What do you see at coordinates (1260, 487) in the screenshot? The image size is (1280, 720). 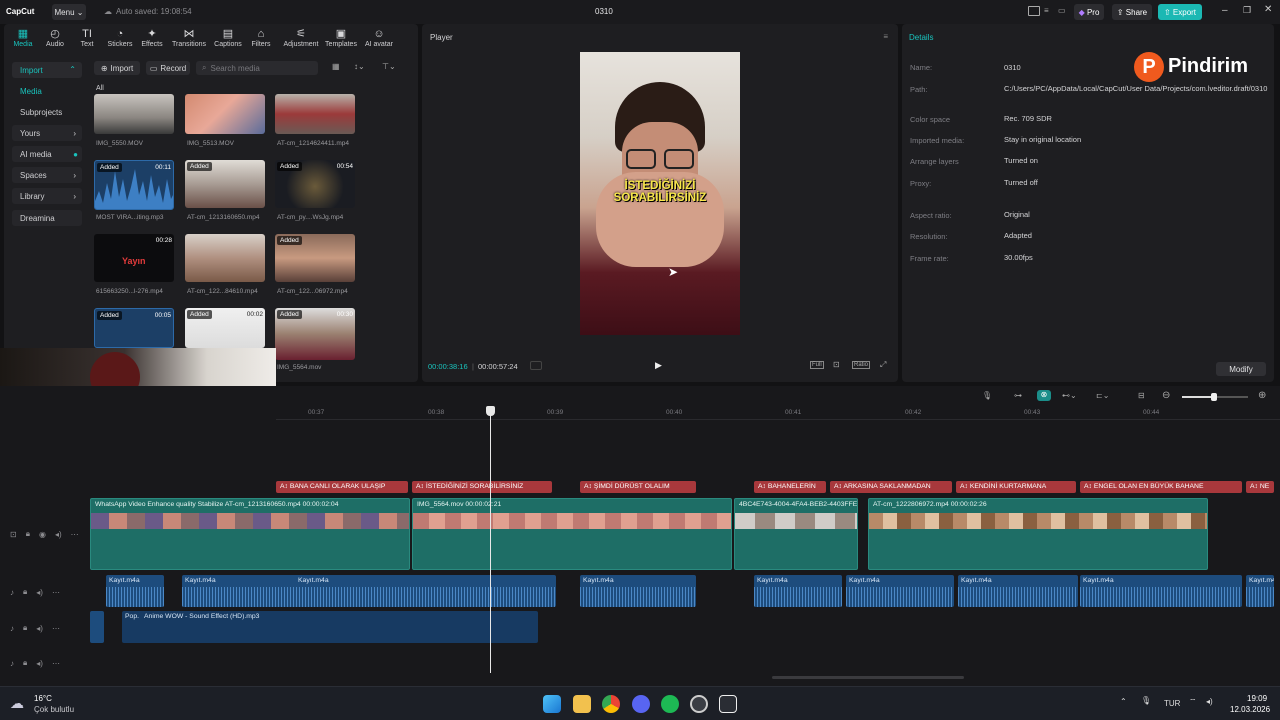 I see `caption-clip: A↕ NE` at bounding box center [1260, 487].